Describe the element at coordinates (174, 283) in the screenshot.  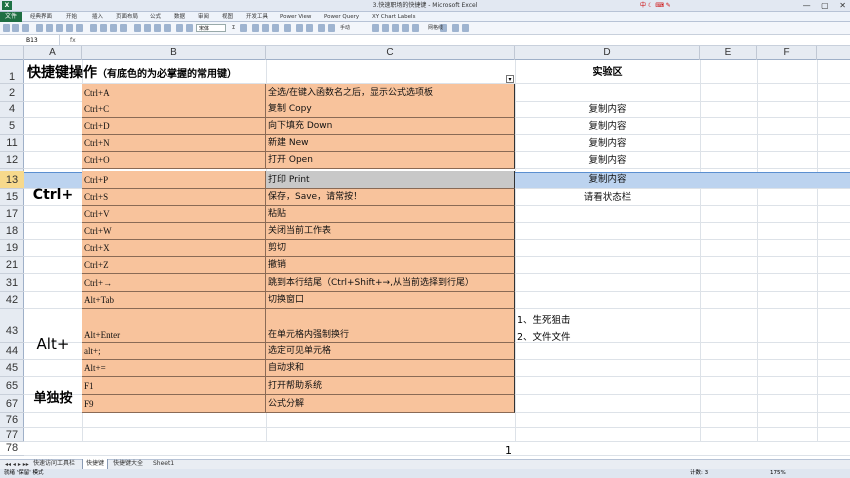
I see `shortcut-key-cell: Ctrl+→` at that location.